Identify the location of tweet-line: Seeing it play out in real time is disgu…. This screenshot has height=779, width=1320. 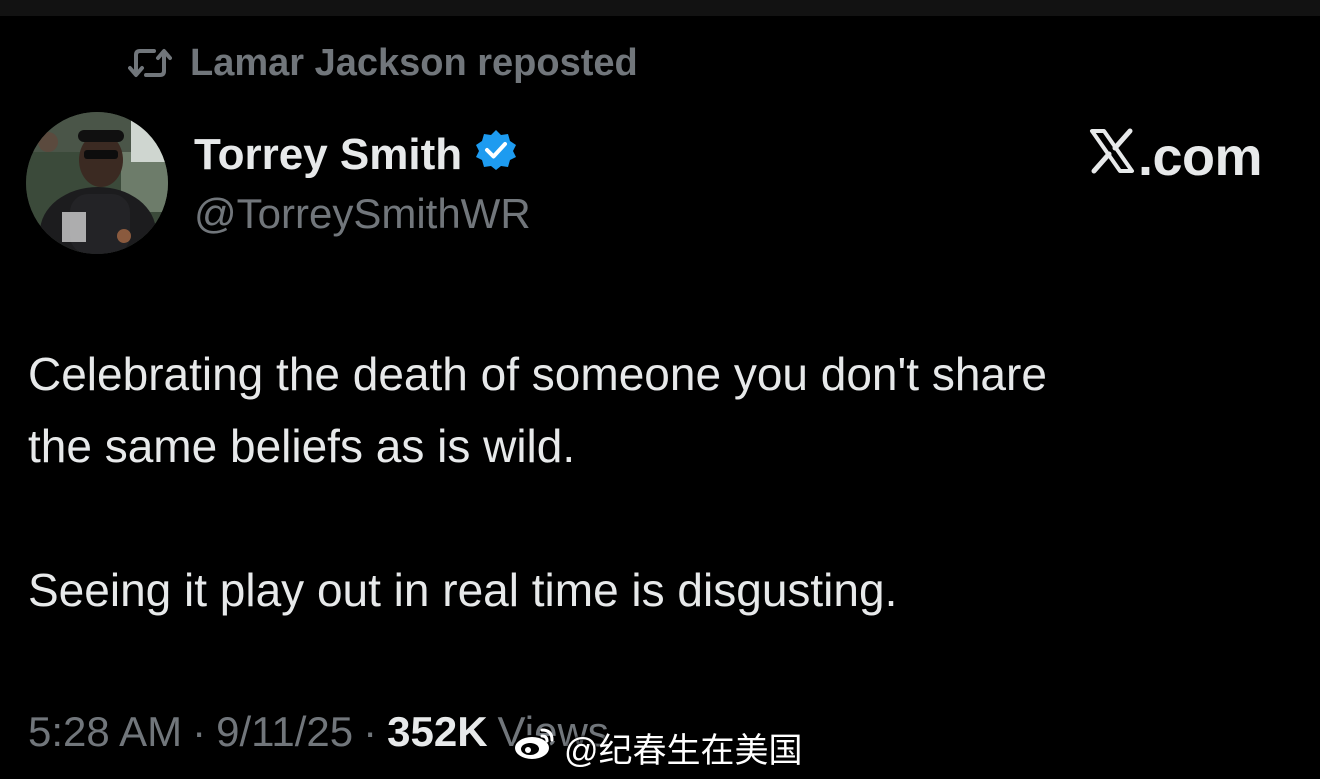
(463, 590).